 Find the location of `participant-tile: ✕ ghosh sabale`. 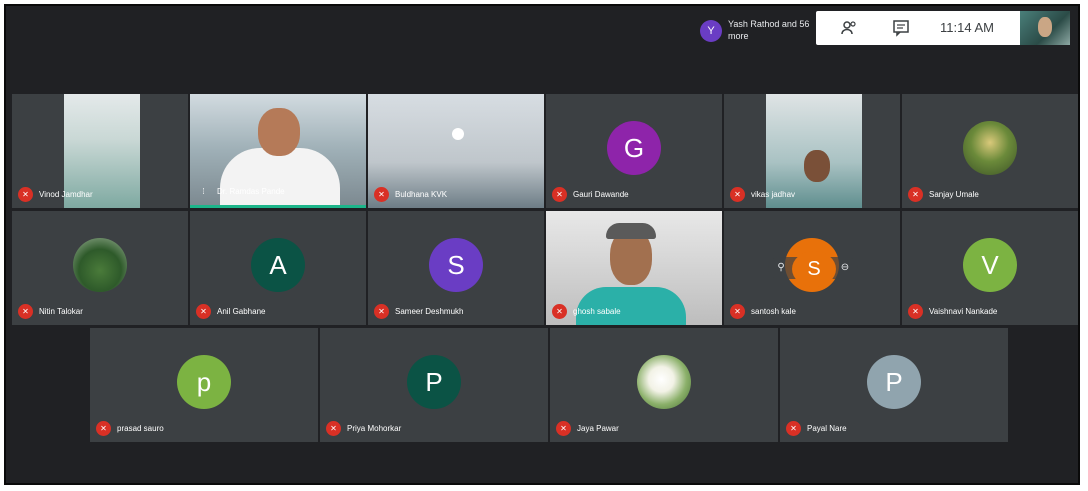

participant-tile: ✕ ghosh sabale is located at coordinates (634, 268).